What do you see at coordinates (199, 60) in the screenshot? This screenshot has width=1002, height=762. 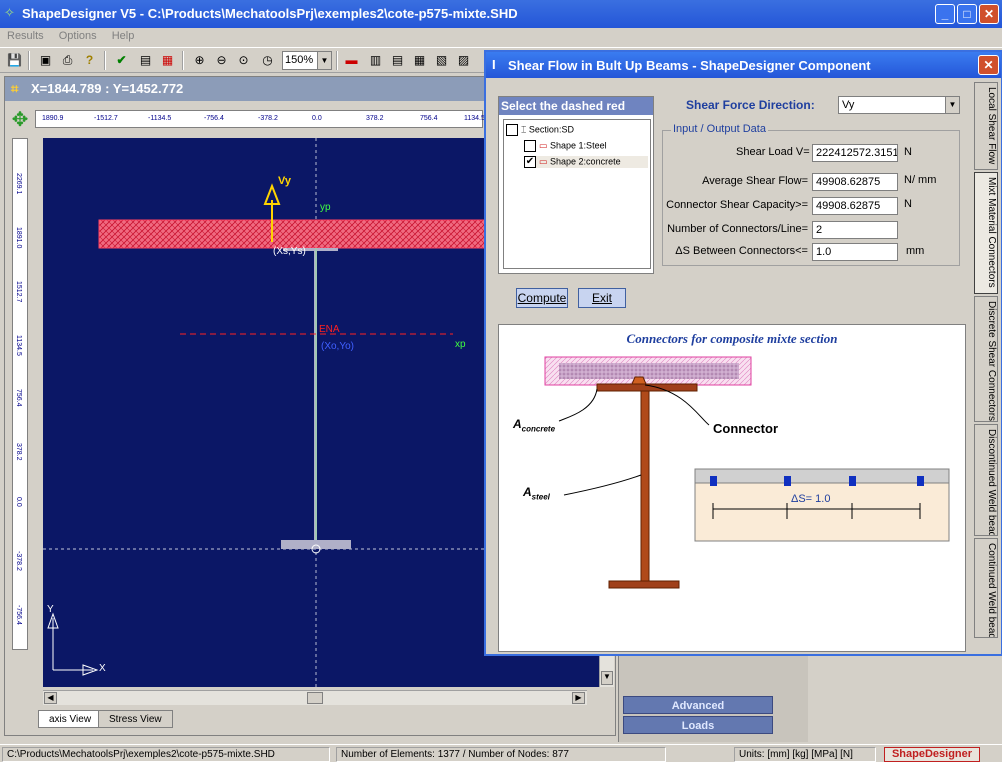 I see `zoom-in-icon: ⊕` at bounding box center [199, 60].